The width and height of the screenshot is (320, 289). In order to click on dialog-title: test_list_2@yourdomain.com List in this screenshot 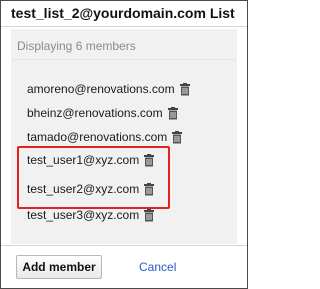, I will do `click(123, 13)`.